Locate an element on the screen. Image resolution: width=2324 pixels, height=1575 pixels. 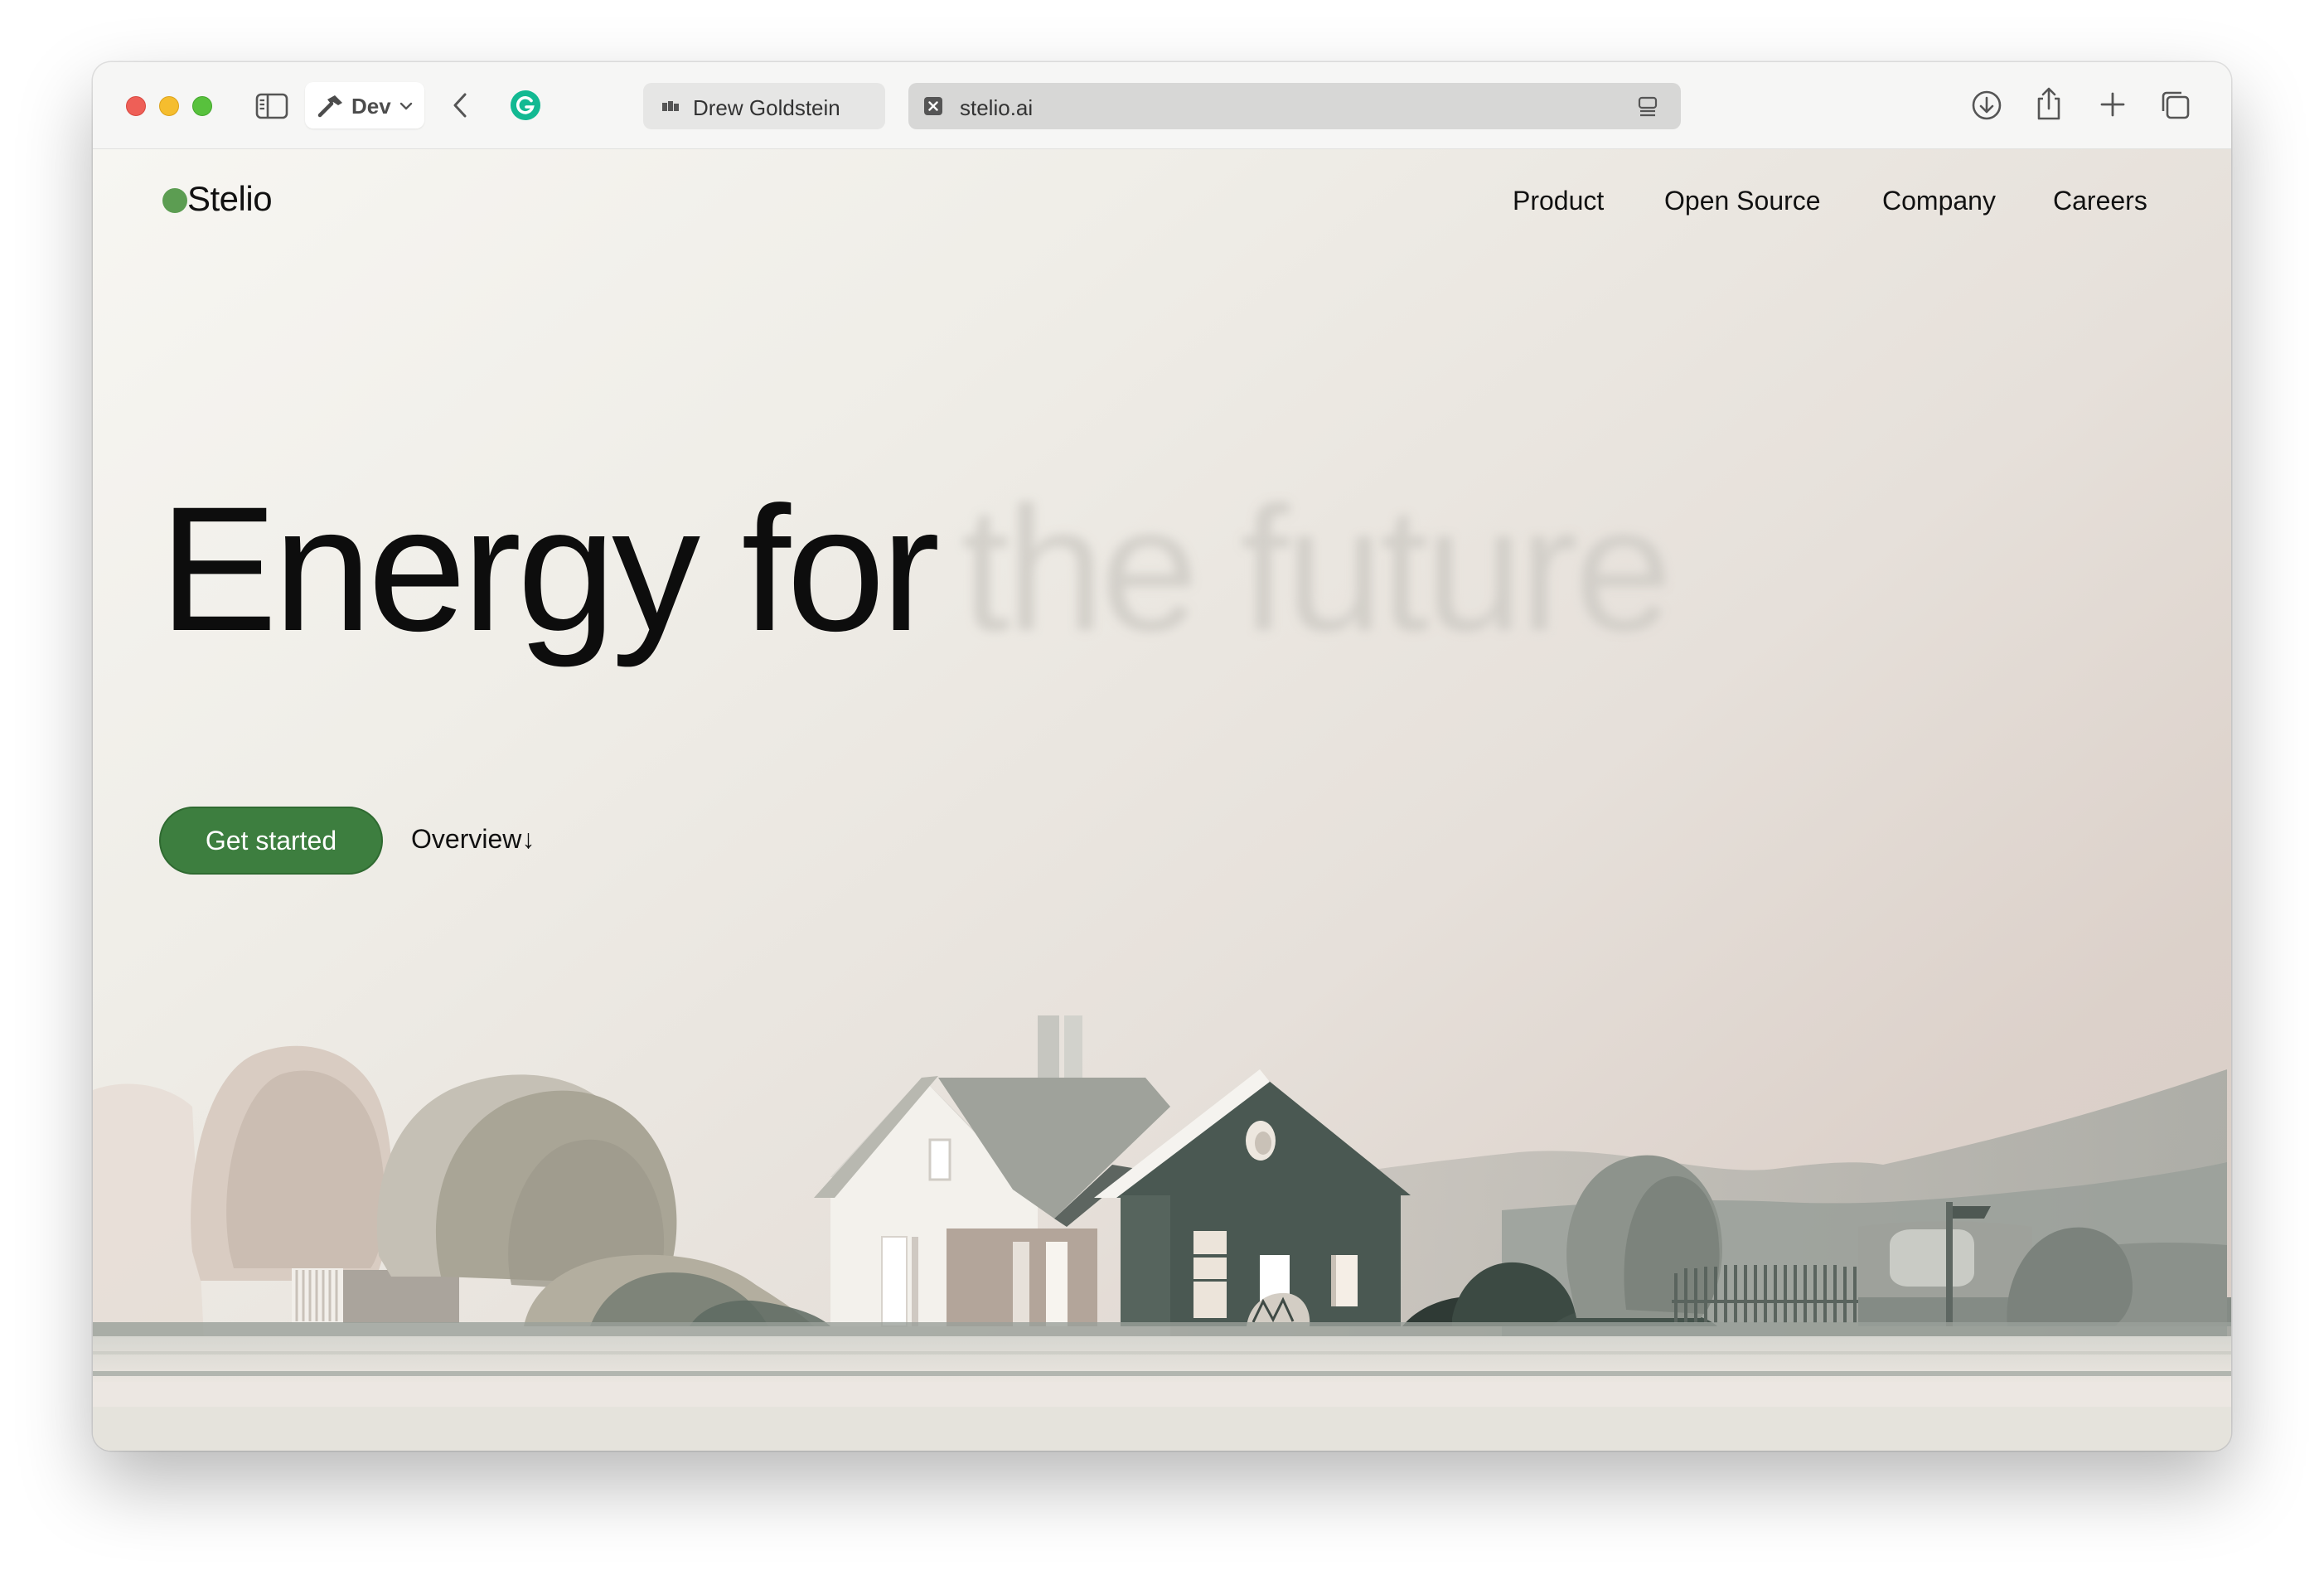
nav-careers: Careers is located at coordinates (2100, 201).